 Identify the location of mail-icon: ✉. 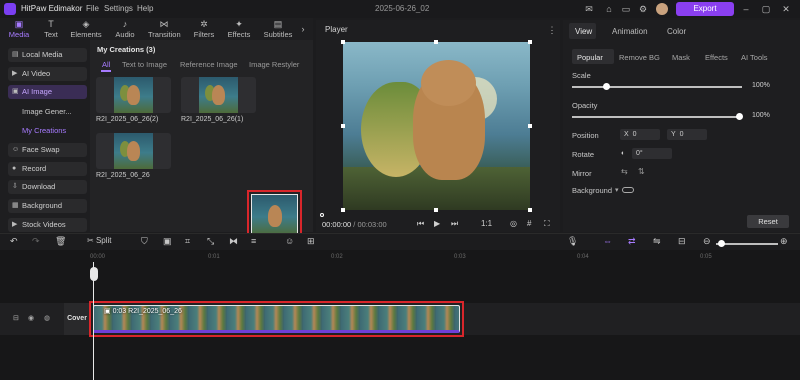
(589, 9).